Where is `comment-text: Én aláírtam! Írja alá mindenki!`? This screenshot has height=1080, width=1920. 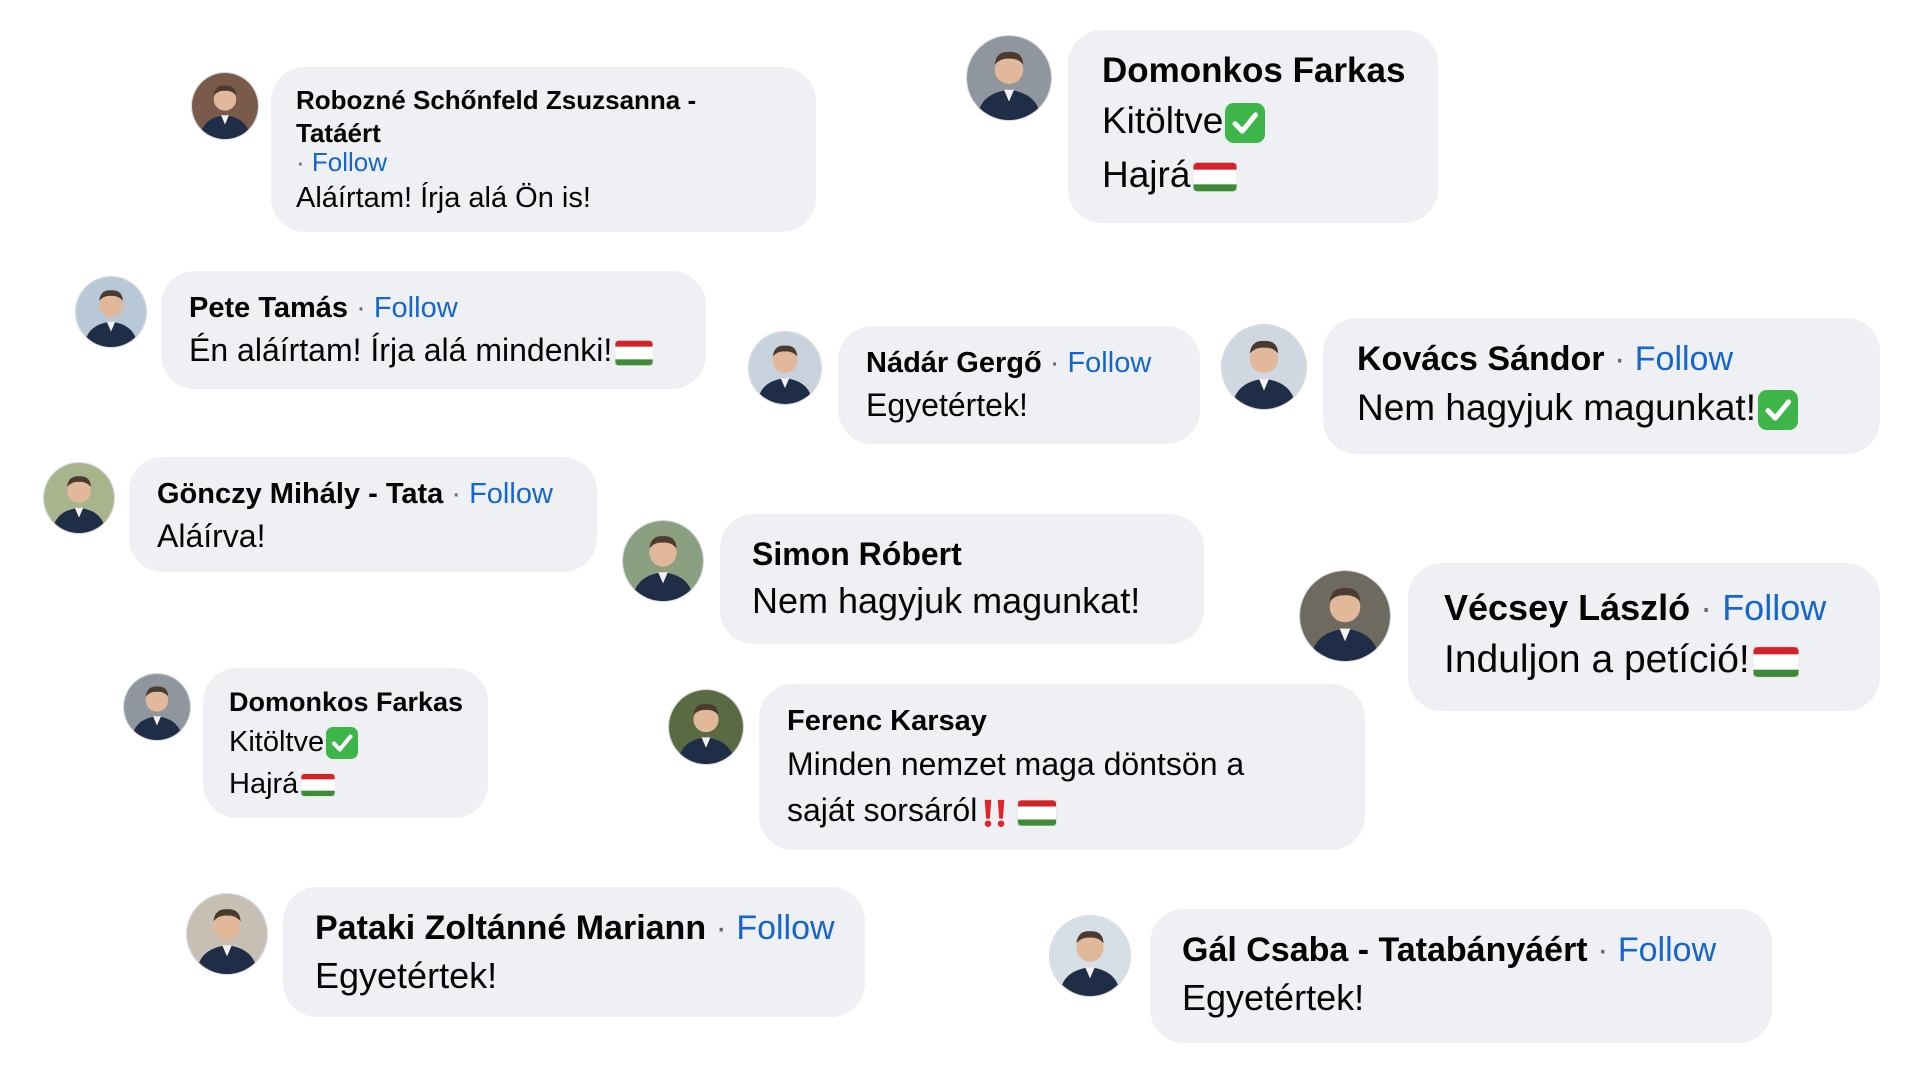
comment-text: Én aláírtam! Írja alá mindenki! is located at coordinates (401, 350).